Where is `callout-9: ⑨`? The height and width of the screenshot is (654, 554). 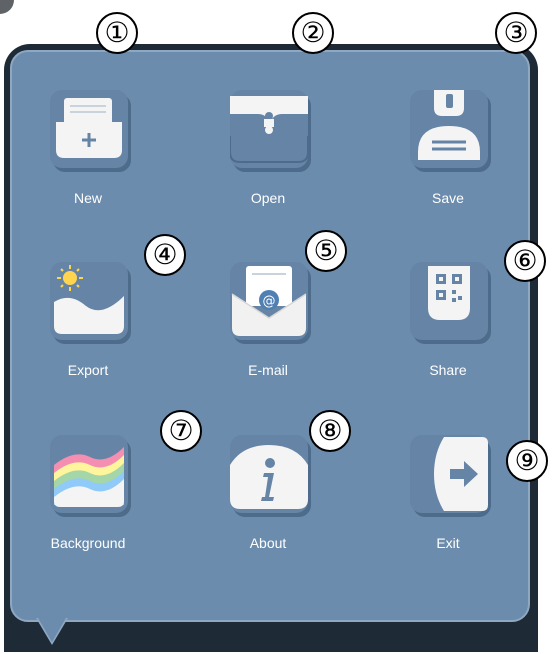 callout-9: ⑨ is located at coordinates (527, 461).